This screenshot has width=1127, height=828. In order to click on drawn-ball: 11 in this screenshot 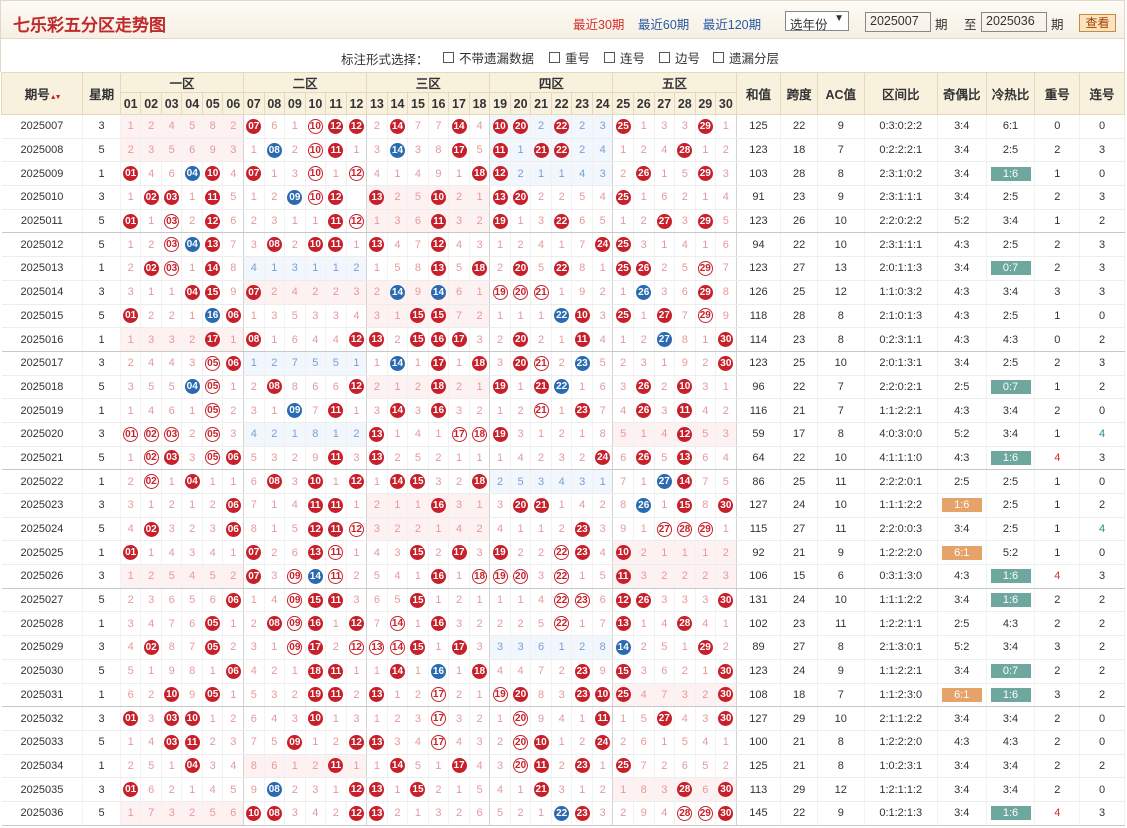, I will do `click(336, 576)`.